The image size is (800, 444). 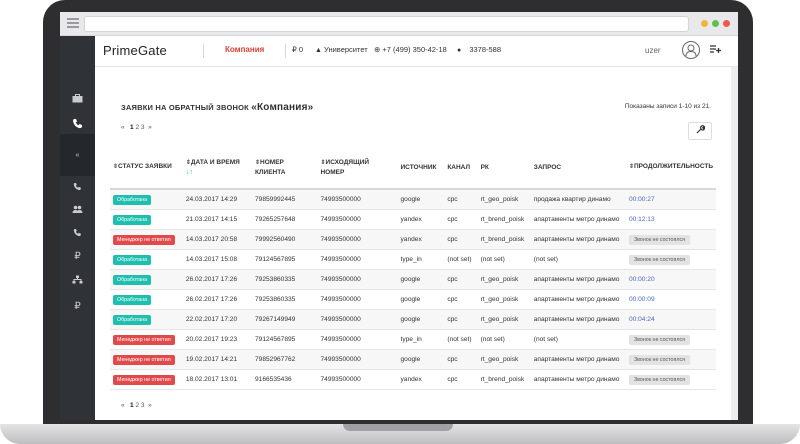 What do you see at coordinates (217, 359) in the screenshot?
I see `cell-datetime: 19.02.2017 14:21` at bounding box center [217, 359].